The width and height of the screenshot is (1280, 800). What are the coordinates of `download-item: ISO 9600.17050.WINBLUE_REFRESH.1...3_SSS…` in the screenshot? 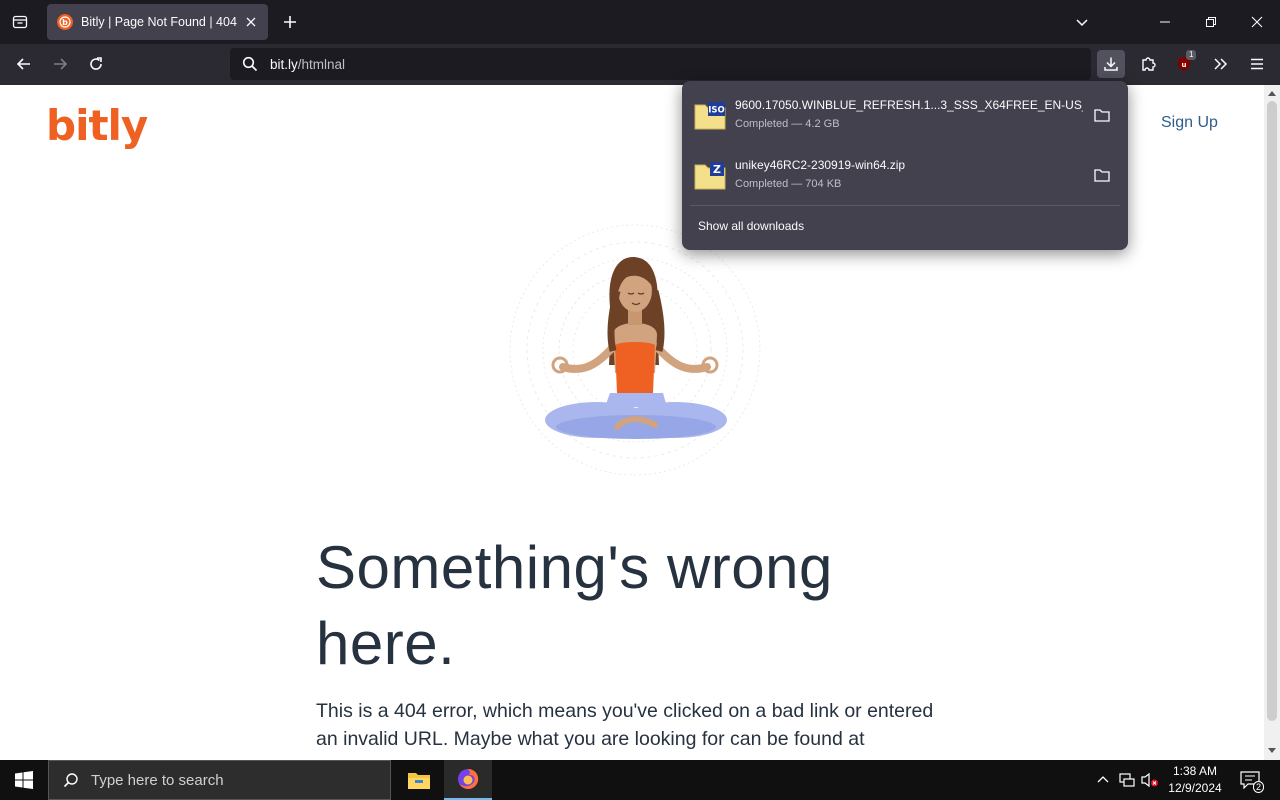 It's located at (905, 115).